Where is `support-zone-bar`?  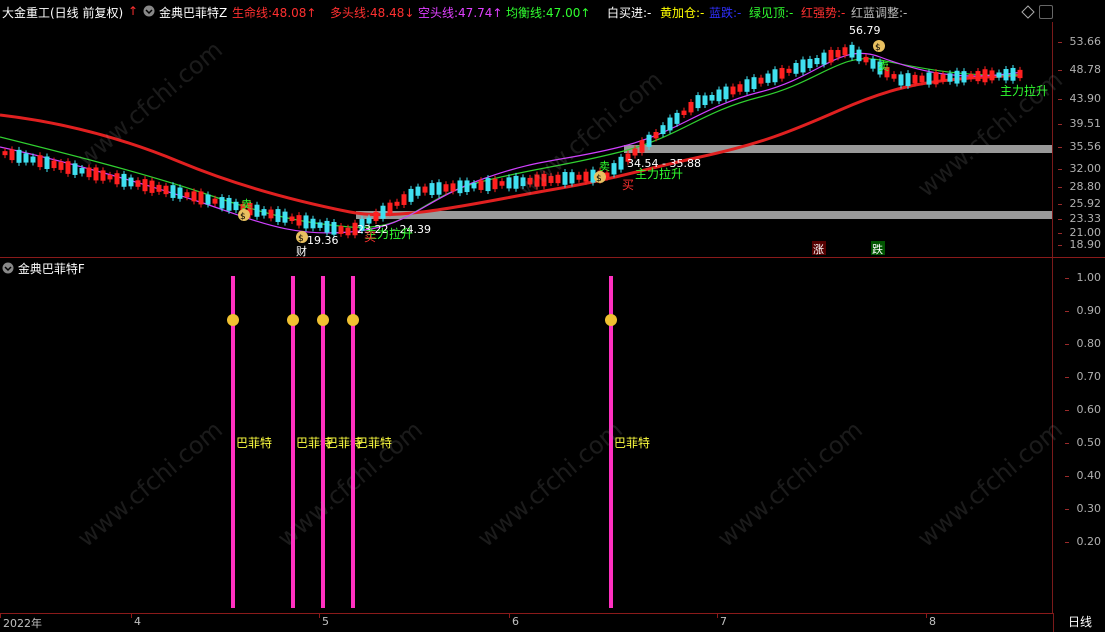 support-zone-bar is located at coordinates (704, 215).